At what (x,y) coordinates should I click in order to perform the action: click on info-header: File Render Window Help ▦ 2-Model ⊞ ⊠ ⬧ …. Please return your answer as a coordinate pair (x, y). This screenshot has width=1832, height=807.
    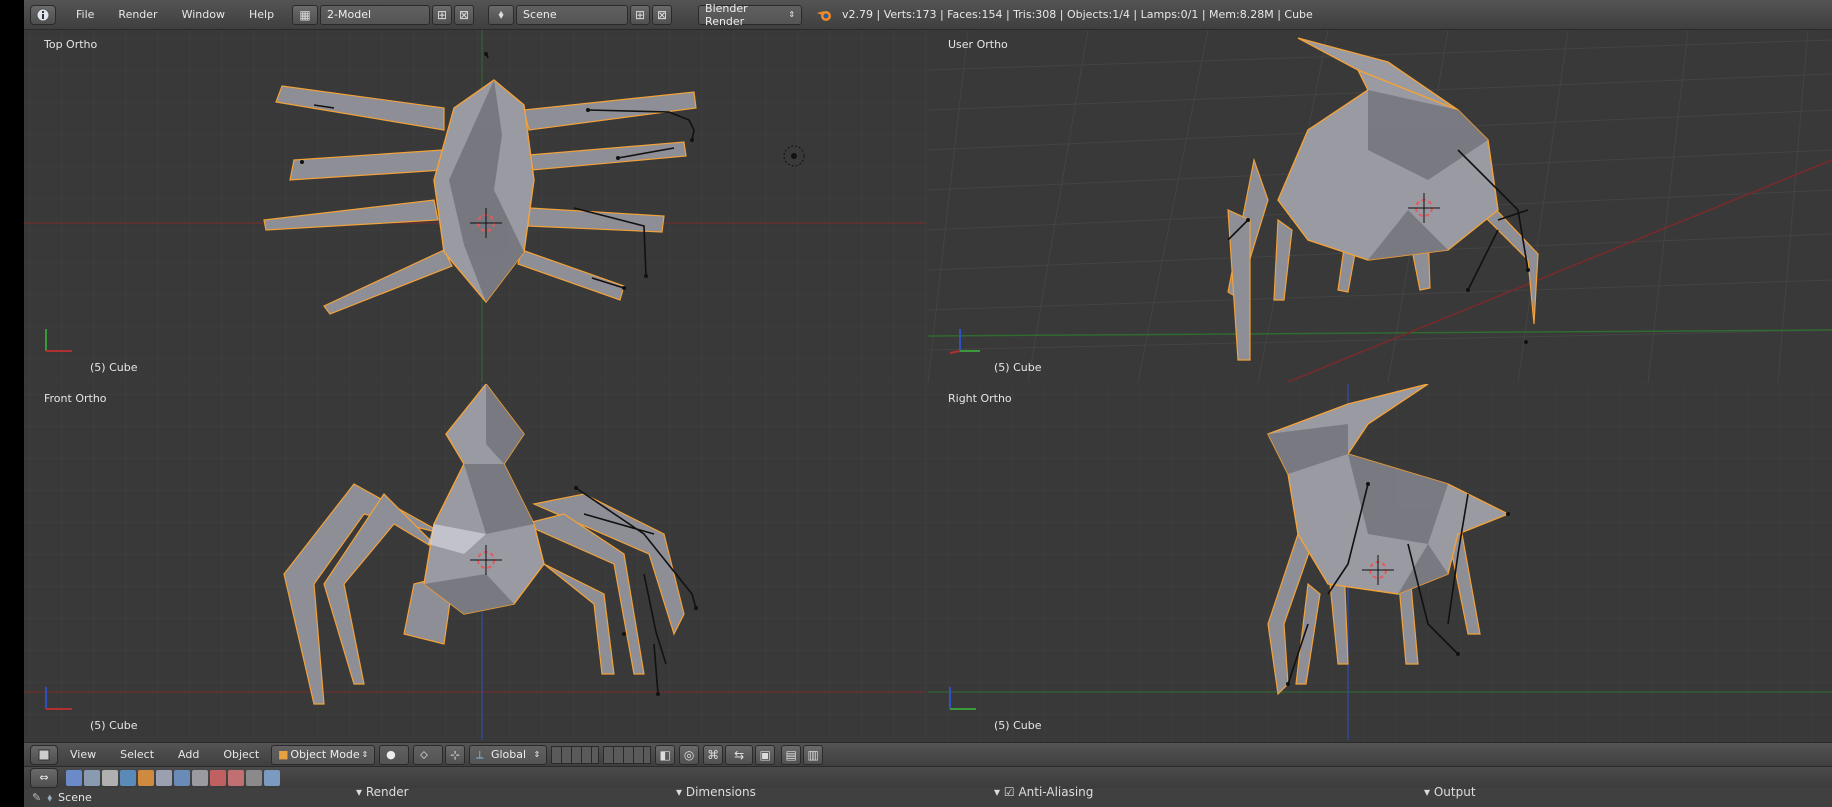
    Looking at the image, I should click on (928, 15).